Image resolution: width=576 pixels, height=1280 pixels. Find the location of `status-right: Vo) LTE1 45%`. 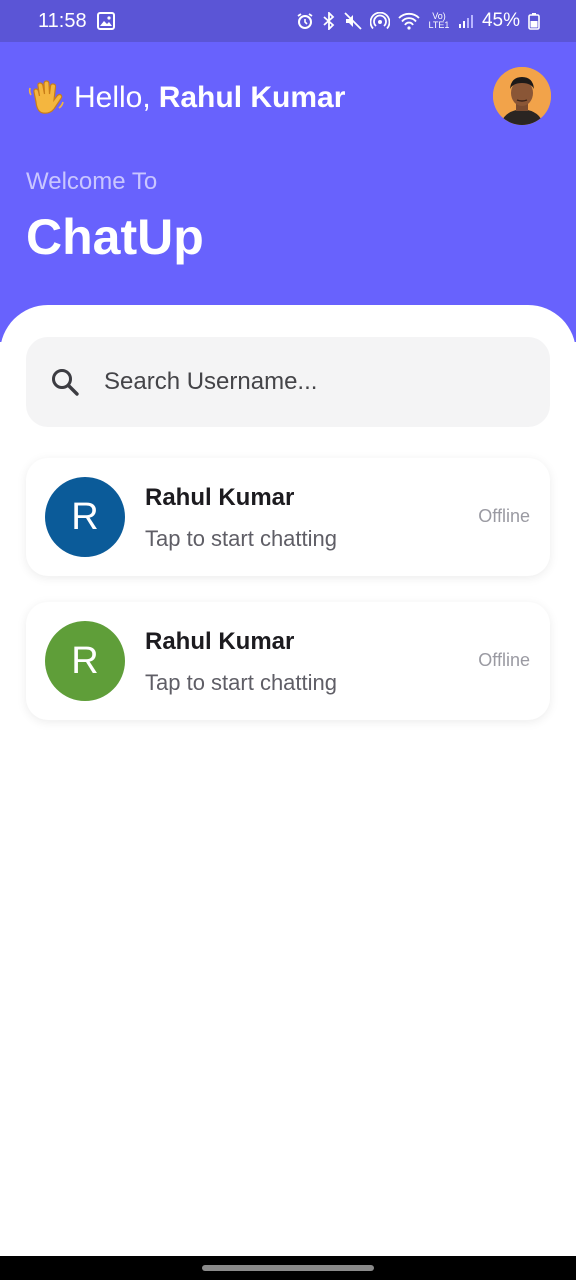

status-right: Vo) LTE1 45% is located at coordinates (418, 21).